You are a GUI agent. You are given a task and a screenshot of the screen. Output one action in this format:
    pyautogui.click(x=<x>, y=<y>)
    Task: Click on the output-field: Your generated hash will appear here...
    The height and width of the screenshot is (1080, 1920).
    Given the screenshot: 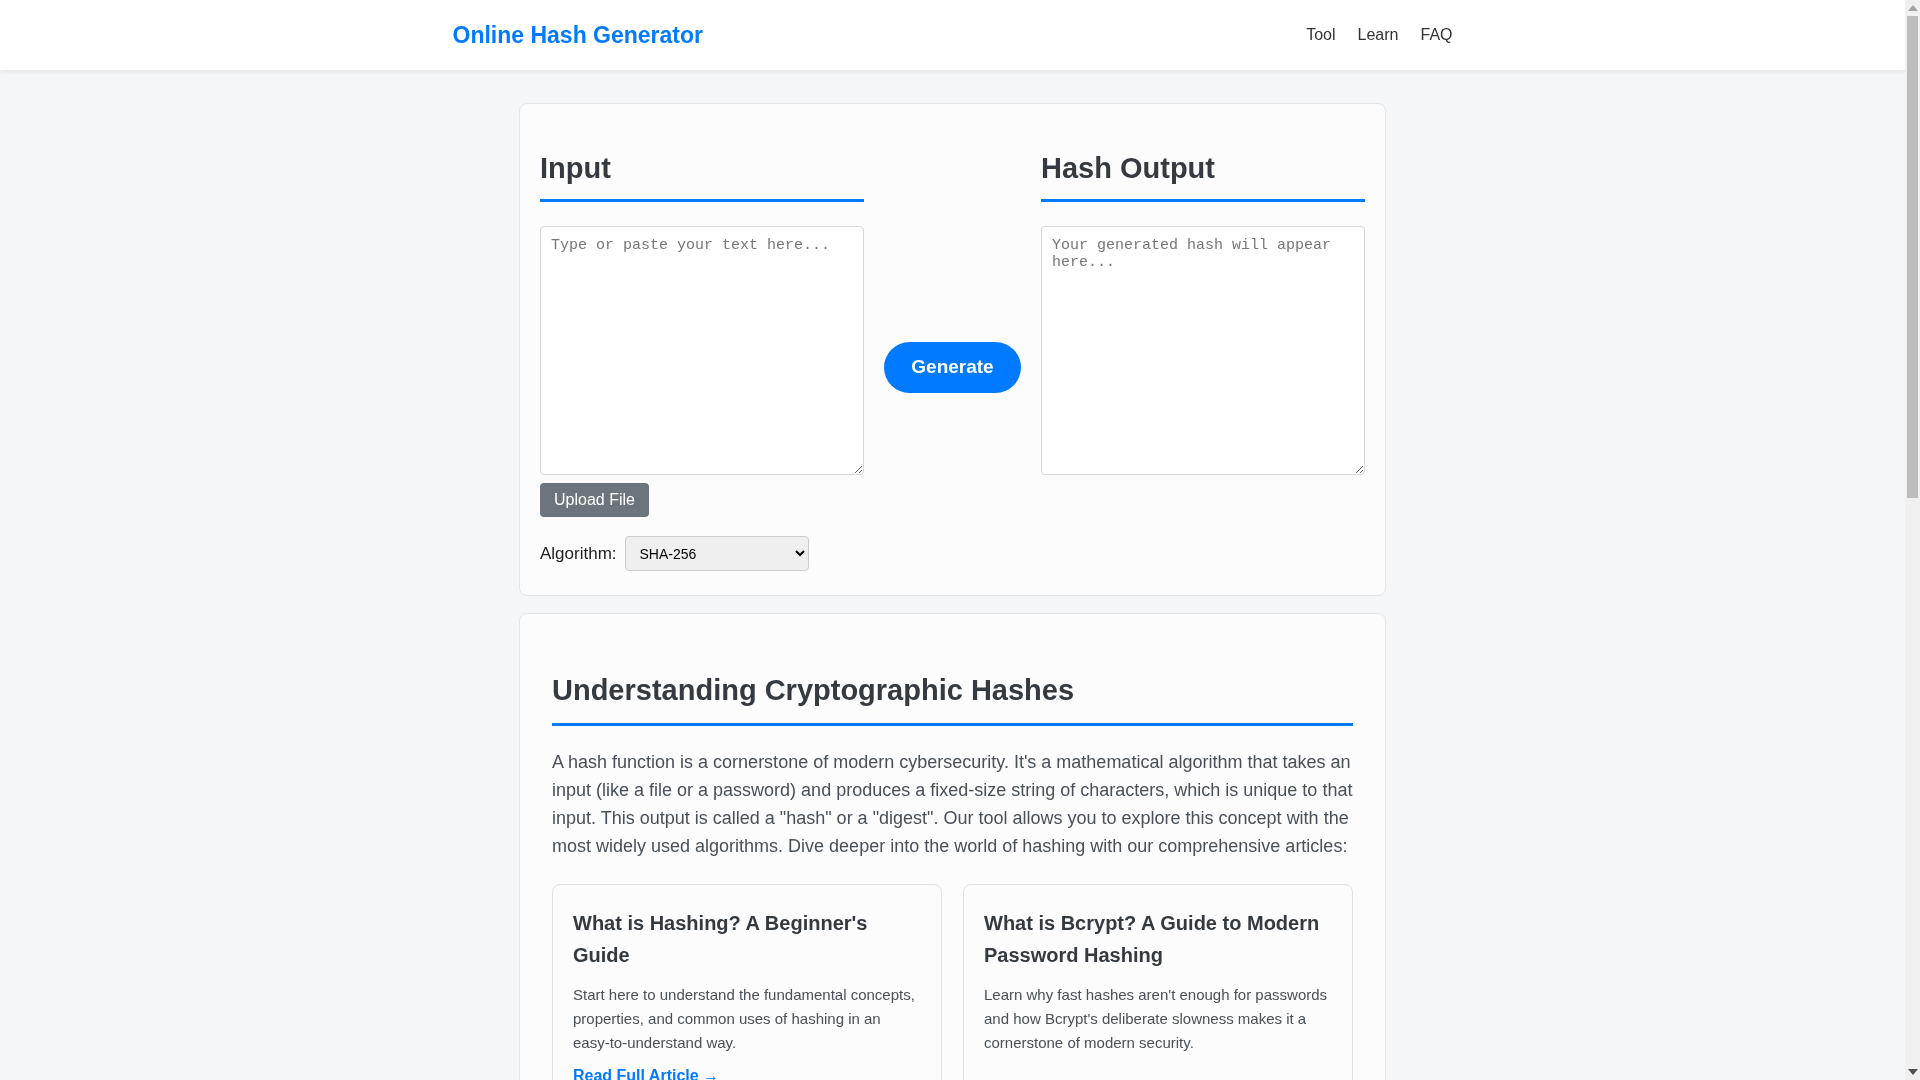 What is the action you would take?
    pyautogui.click(x=1203, y=350)
    